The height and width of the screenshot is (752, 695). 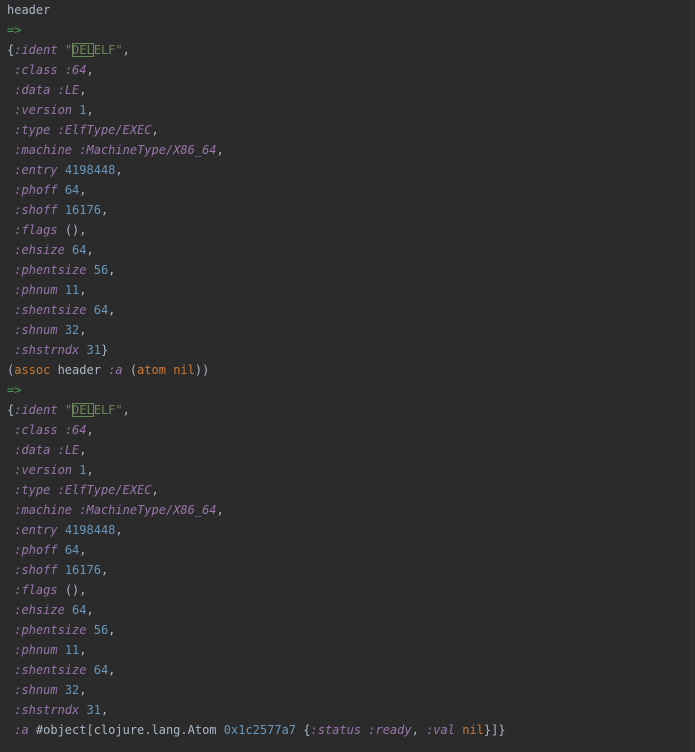 I want to click on fn-atom: atom, so click(x=151, y=370).